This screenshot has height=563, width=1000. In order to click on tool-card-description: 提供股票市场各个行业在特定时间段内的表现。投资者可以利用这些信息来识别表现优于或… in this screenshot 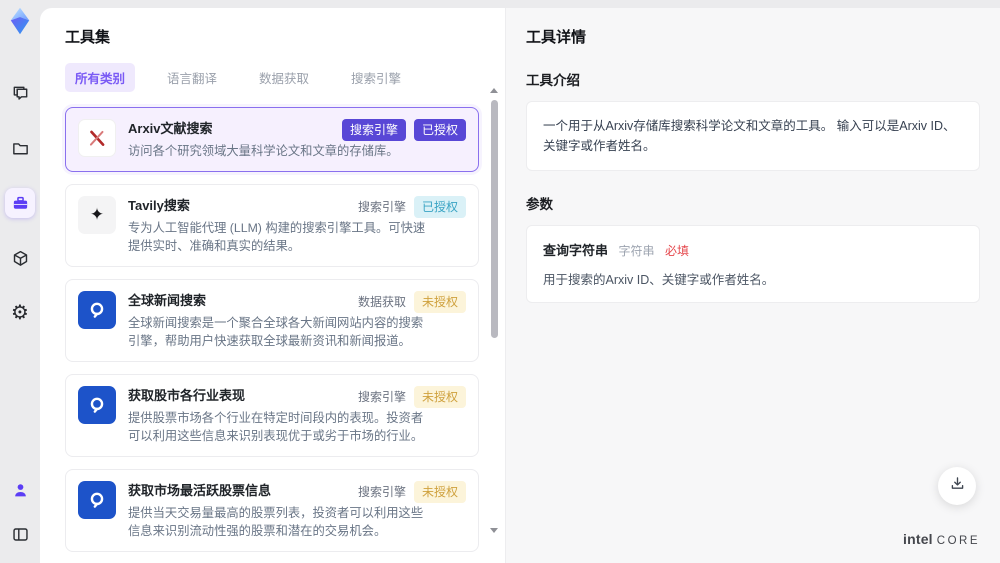, I will do `click(276, 427)`.